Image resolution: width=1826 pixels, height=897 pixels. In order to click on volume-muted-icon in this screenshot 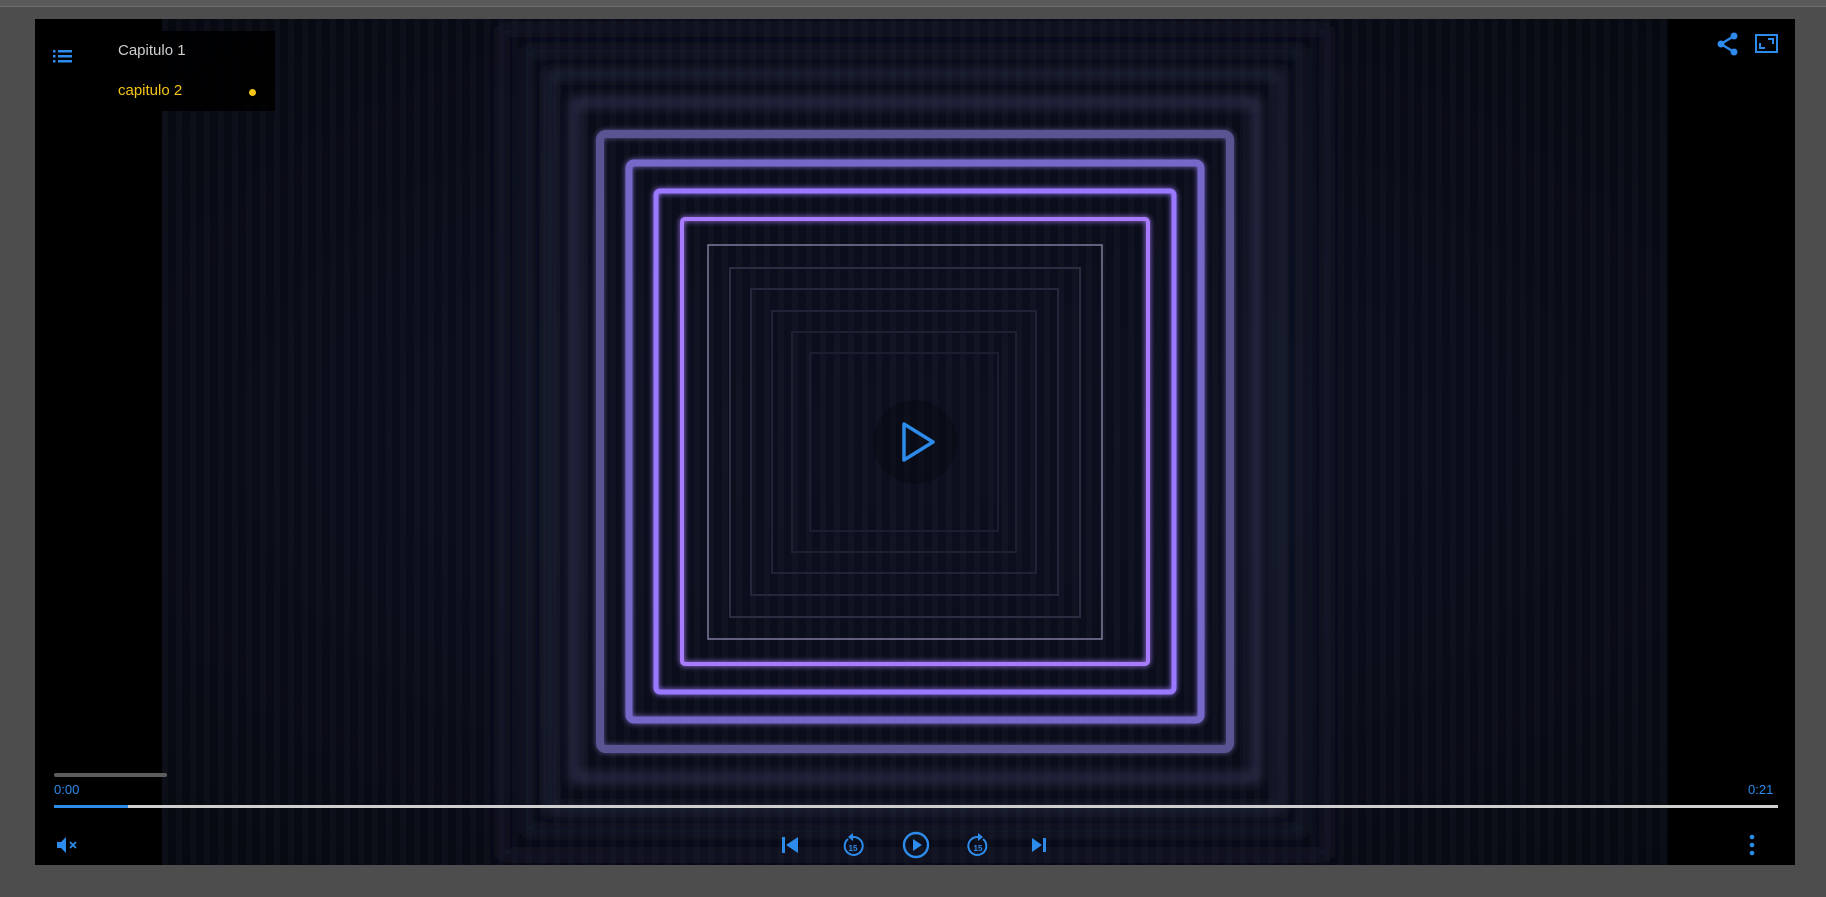, I will do `click(68, 845)`.